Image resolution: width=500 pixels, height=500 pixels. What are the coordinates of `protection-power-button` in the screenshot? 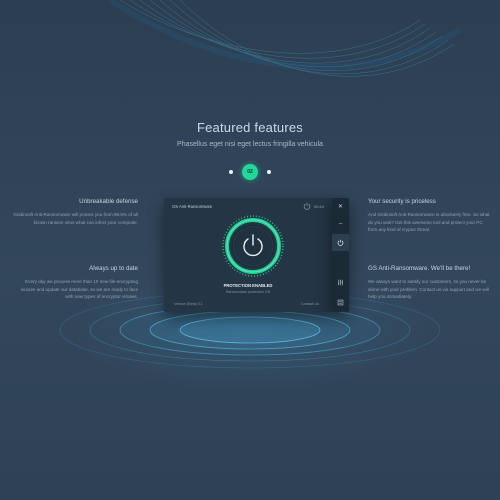 It's located at (253, 246).